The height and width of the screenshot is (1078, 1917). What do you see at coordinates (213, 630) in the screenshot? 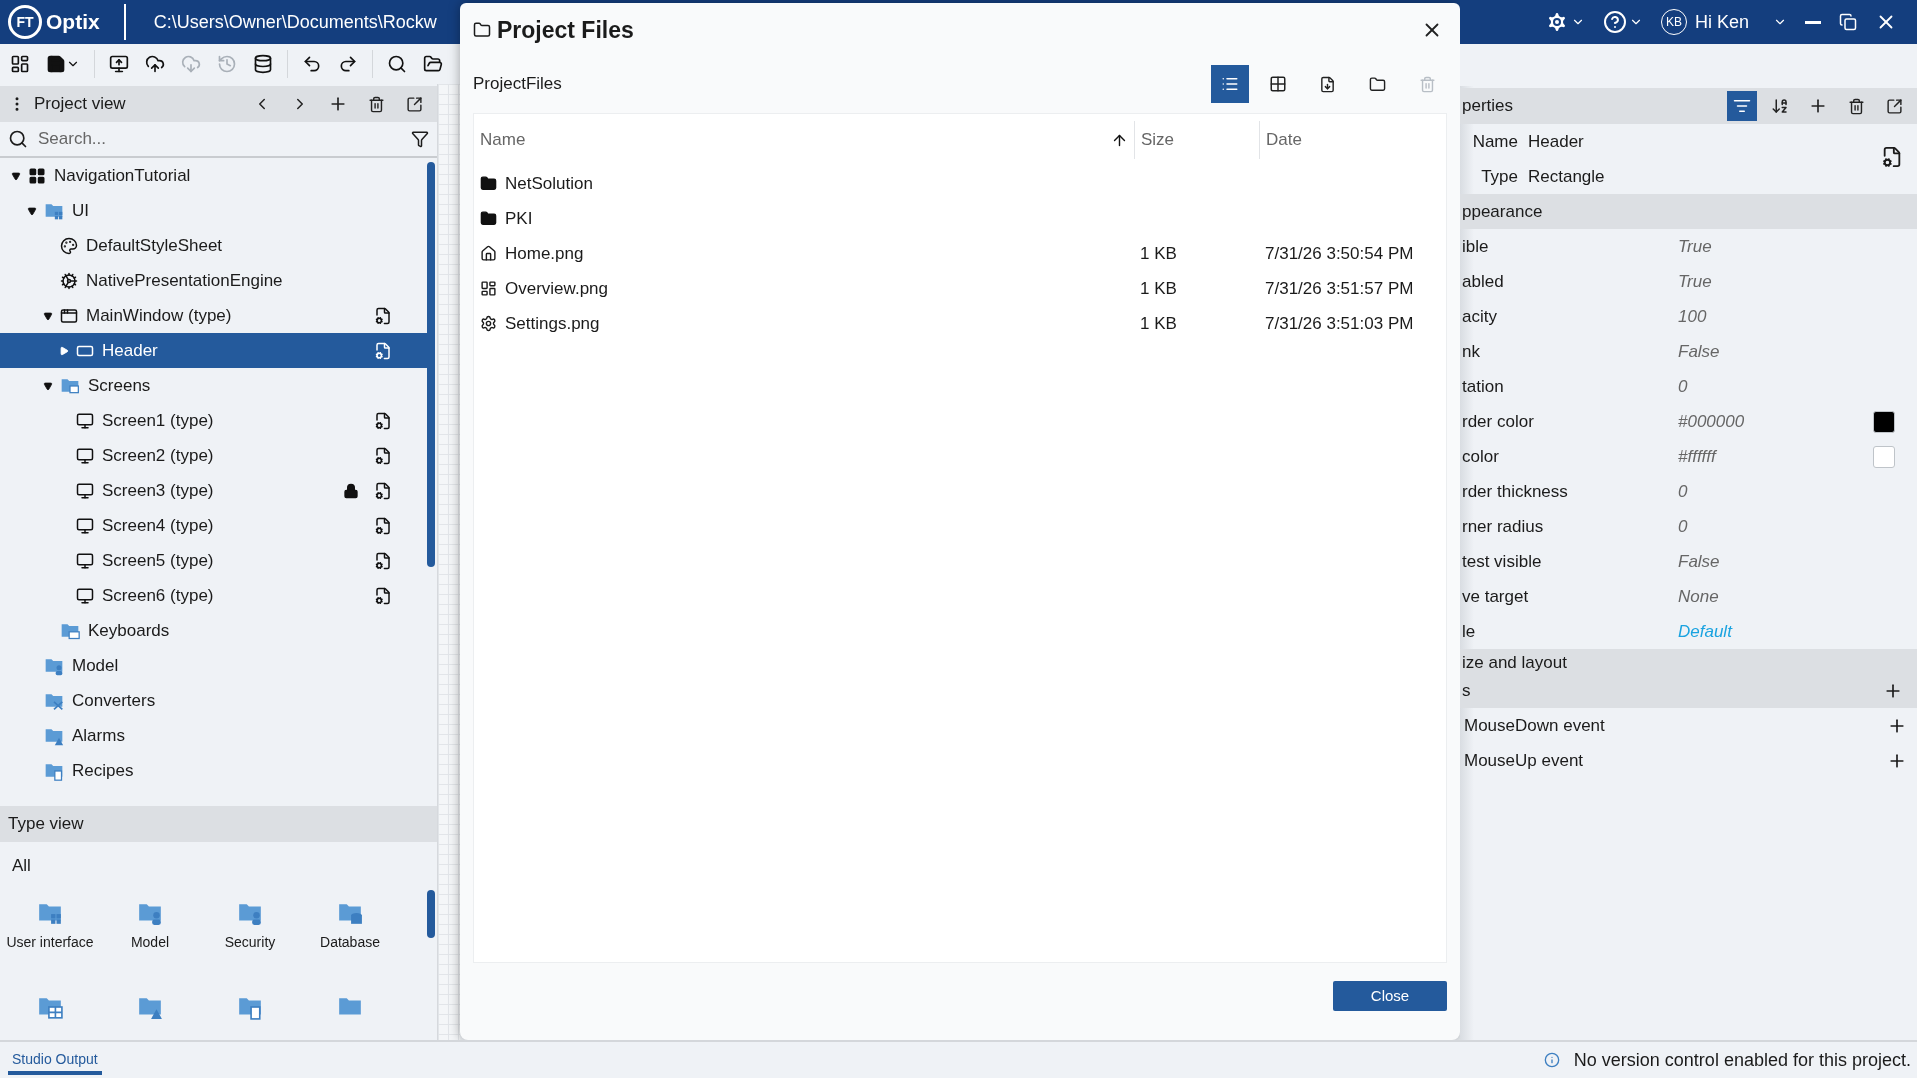
I see `tree-item: Keyboards` at bounding box center [213, 630].